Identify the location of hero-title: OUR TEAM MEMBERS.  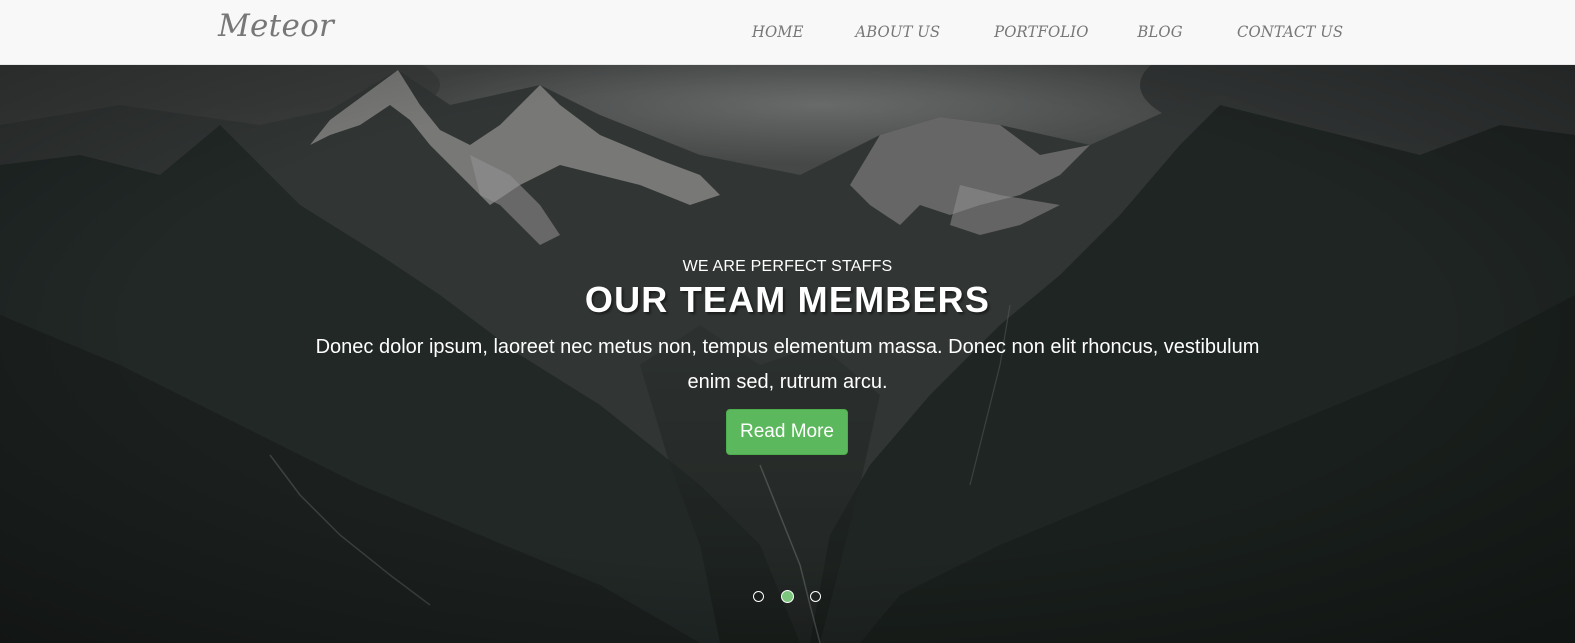
(787, 299).